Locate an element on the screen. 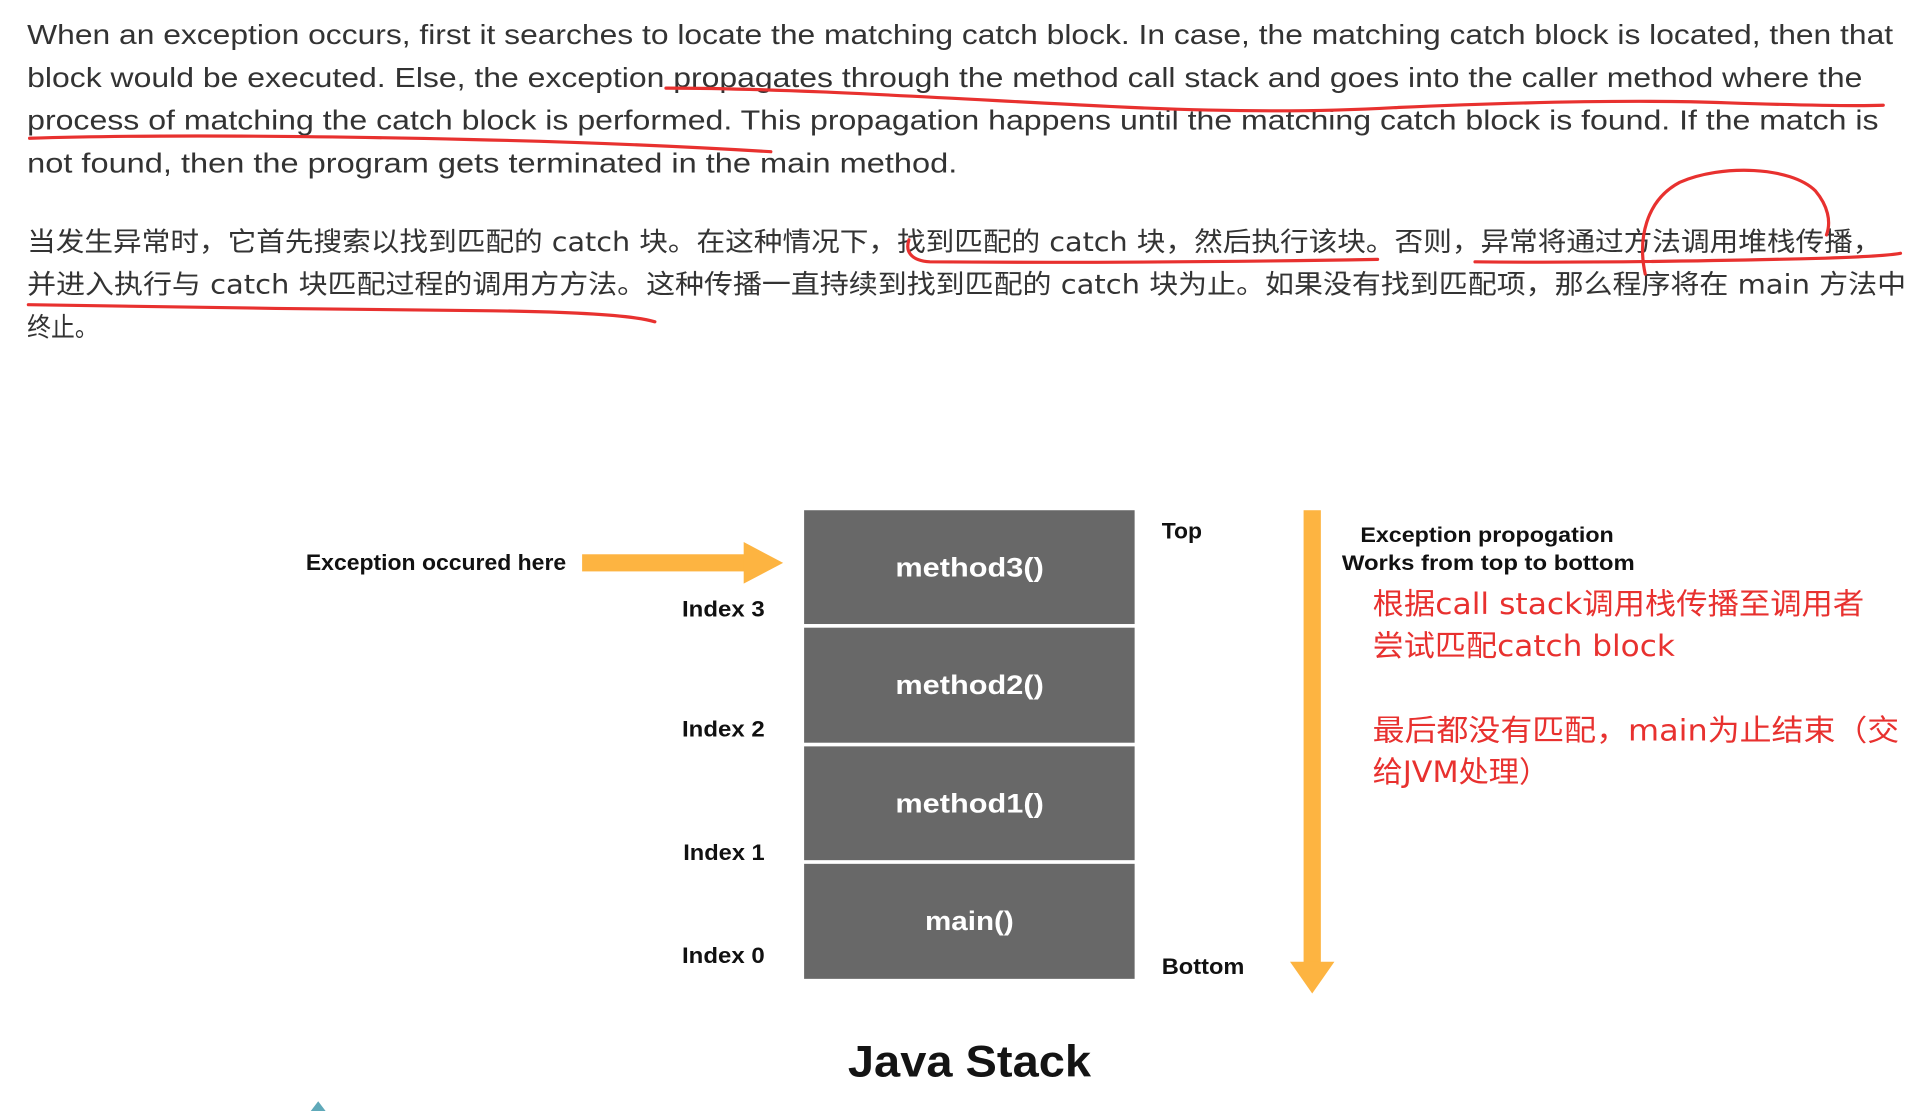 This screenshot has width=1919, height=1111. stack-frame-method2: method2() Index 2 is located at coordinates (908, 685).